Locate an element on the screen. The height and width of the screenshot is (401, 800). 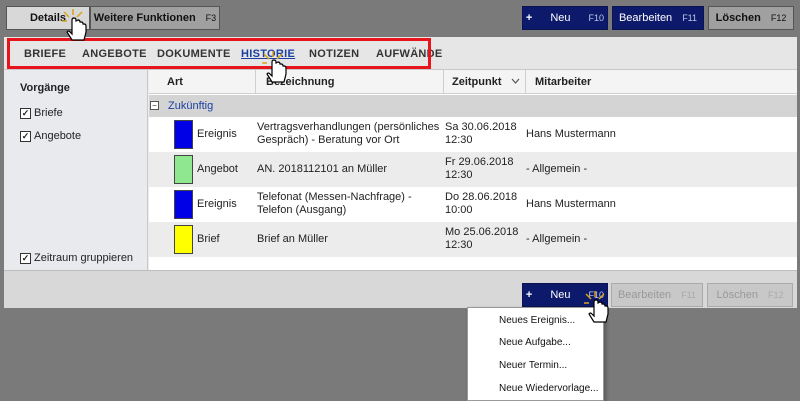
weitere-funktionen-button: Weitere Funktionen F3 is located at coordinates (155, 18).